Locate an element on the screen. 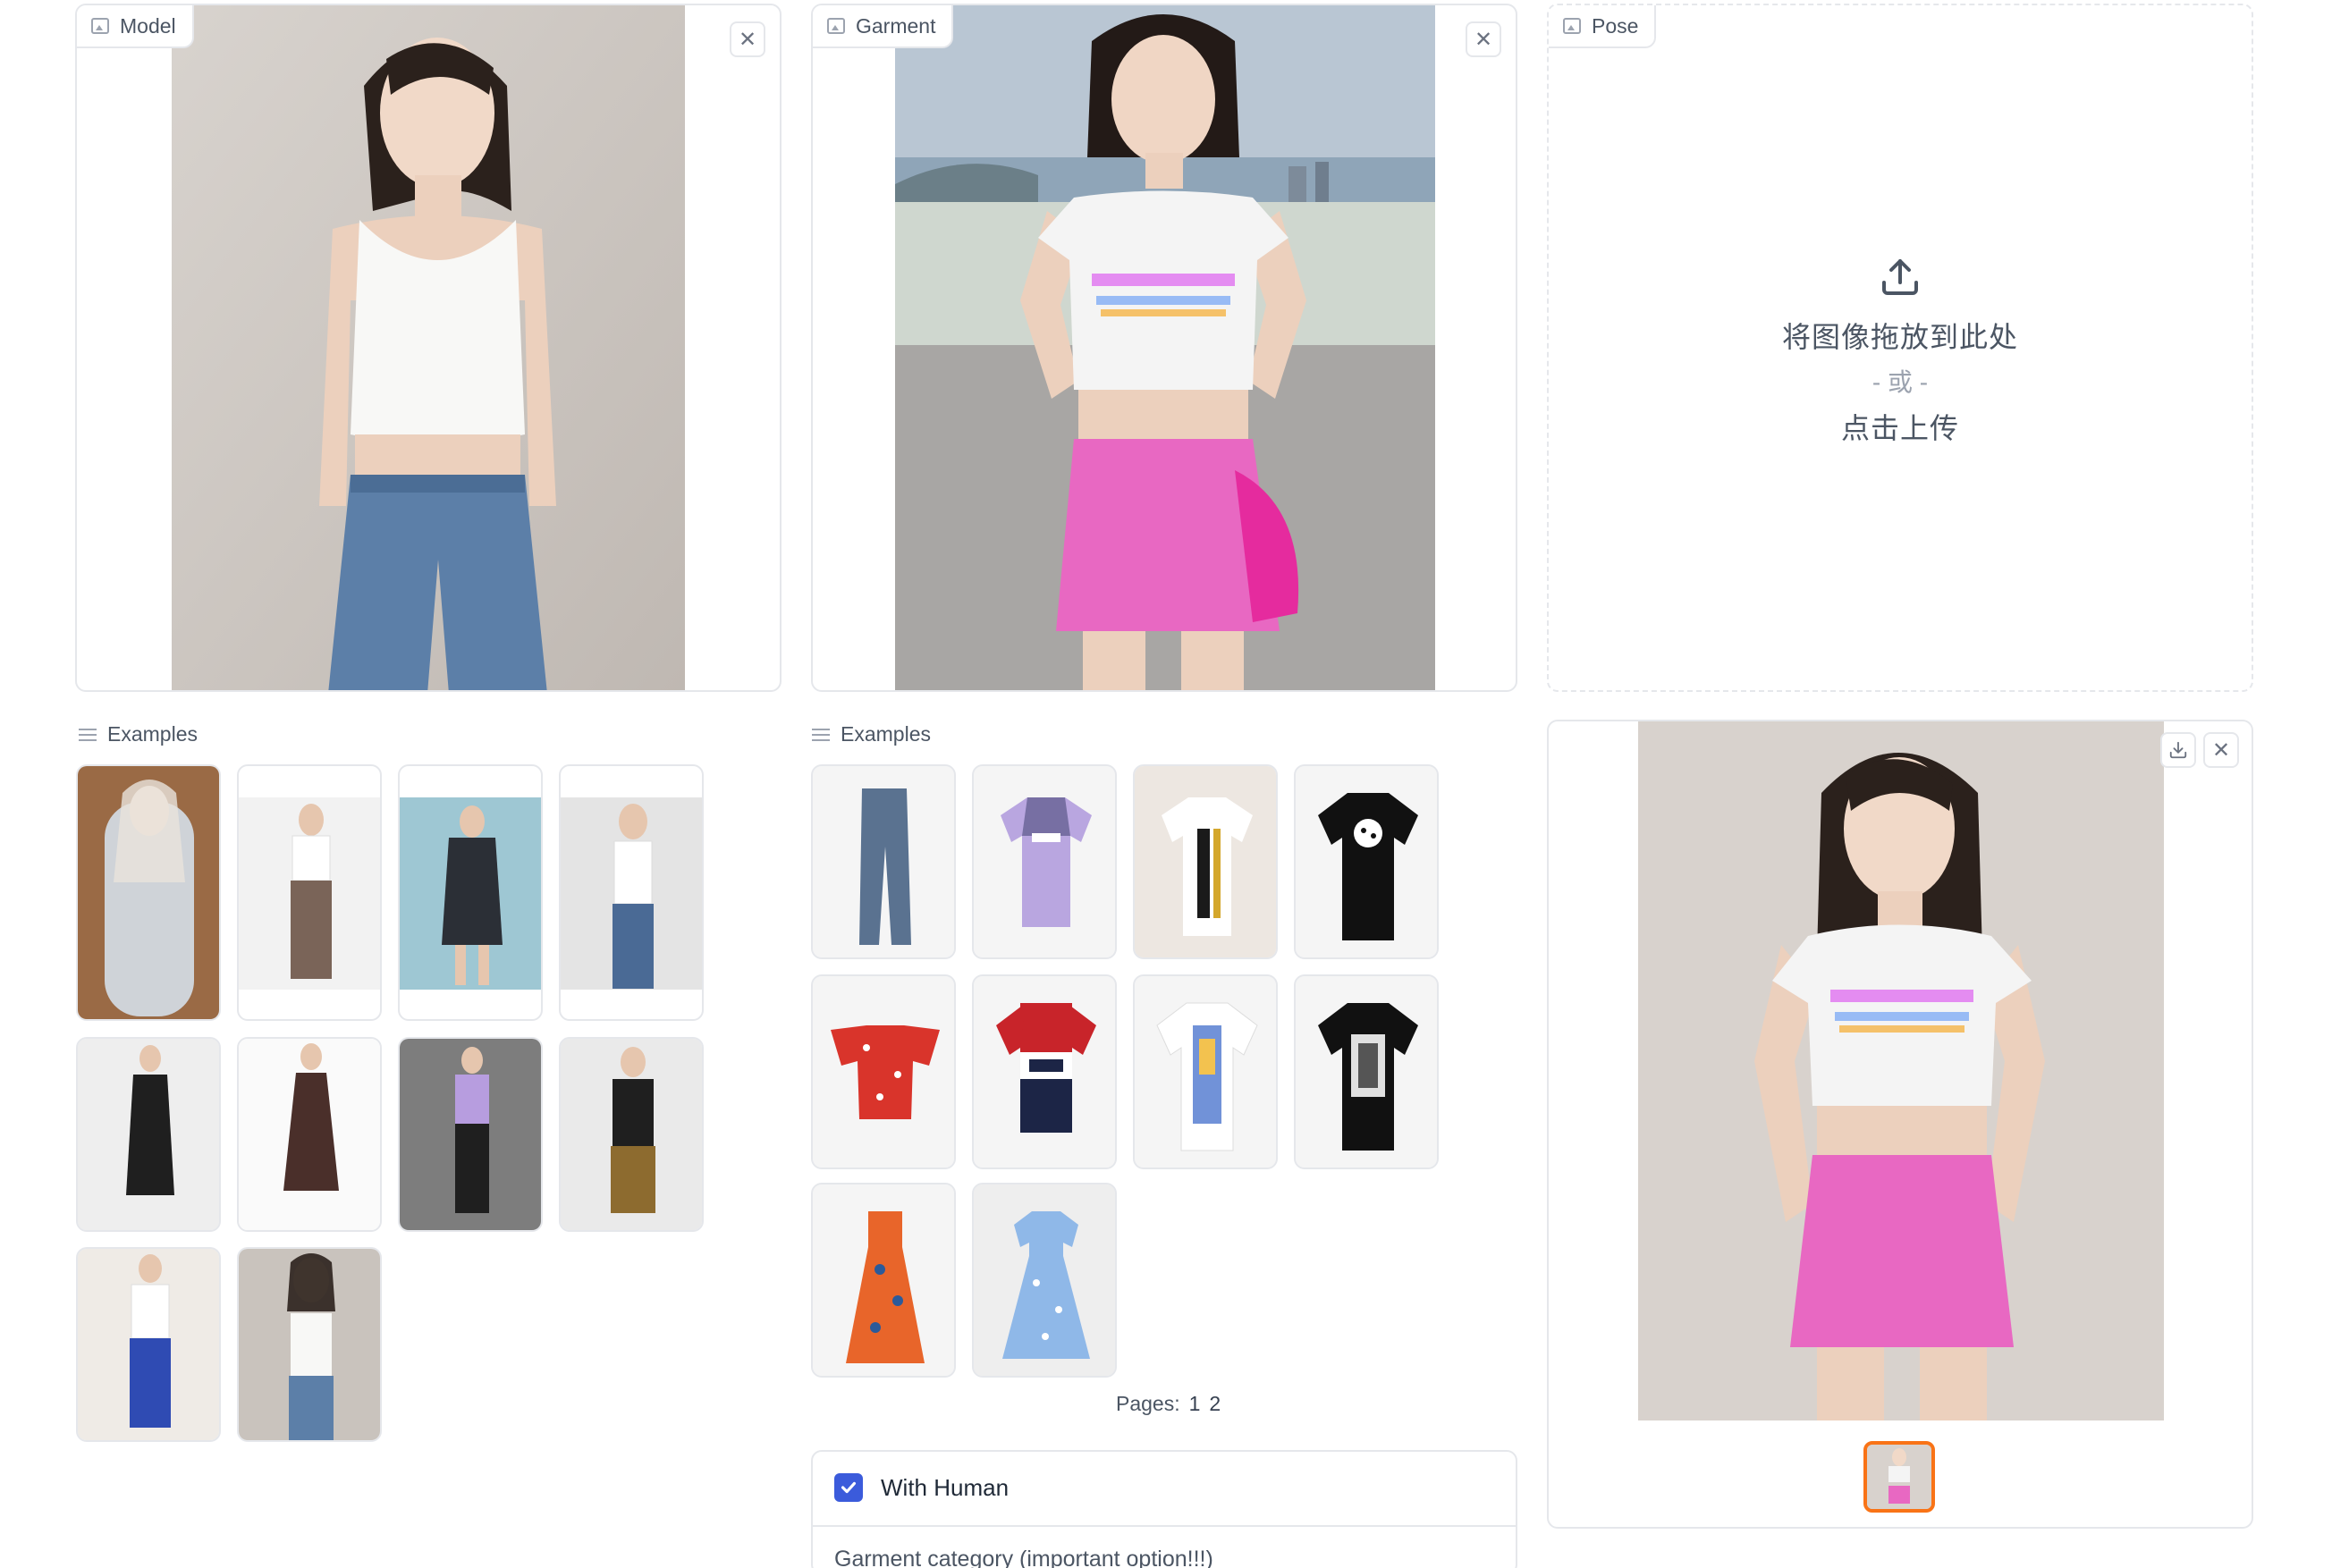 This screenshot has width=2332, height=1568. garment-pagination: Pages: 1 2 is located at coordinates (1168, 1404).